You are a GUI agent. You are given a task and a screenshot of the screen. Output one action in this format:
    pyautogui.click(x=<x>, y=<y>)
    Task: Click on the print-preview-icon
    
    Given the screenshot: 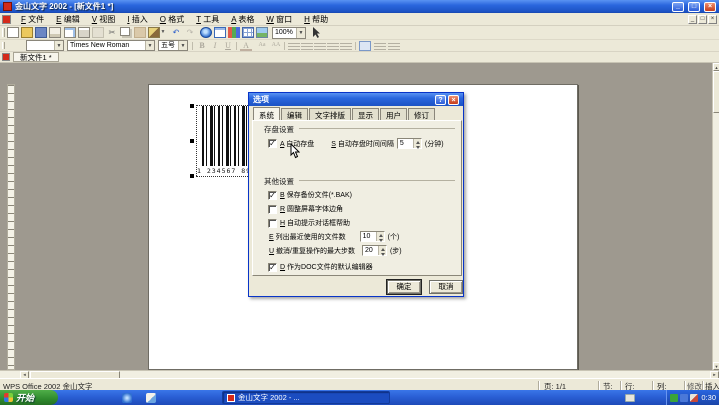 What is the action you would take?
    pyautogui.click(x=70, y=32)
    